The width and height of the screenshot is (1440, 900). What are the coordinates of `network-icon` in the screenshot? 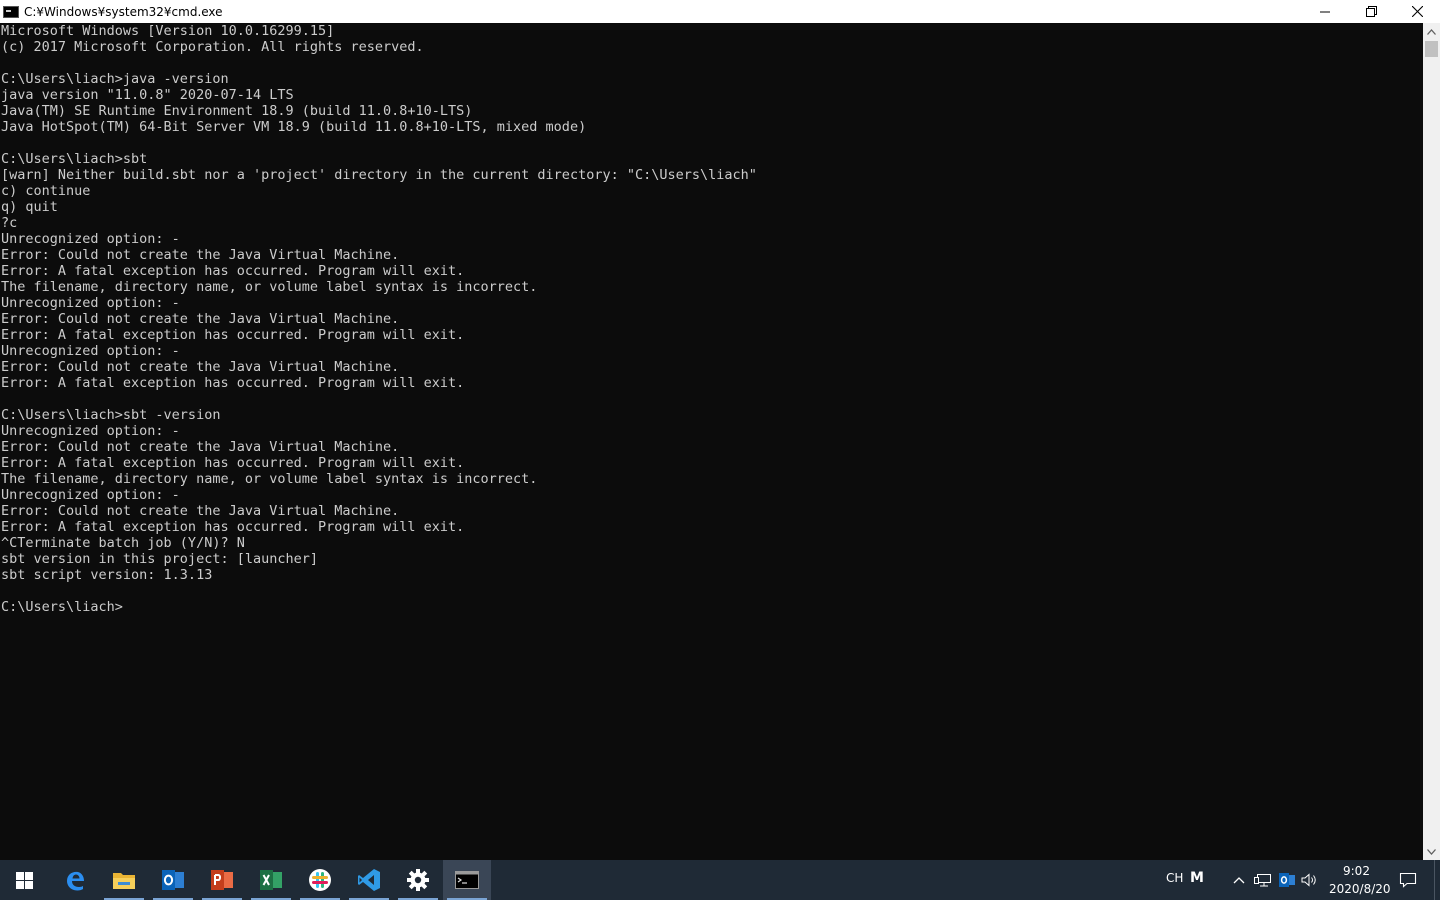 It's located at (1262, 880).